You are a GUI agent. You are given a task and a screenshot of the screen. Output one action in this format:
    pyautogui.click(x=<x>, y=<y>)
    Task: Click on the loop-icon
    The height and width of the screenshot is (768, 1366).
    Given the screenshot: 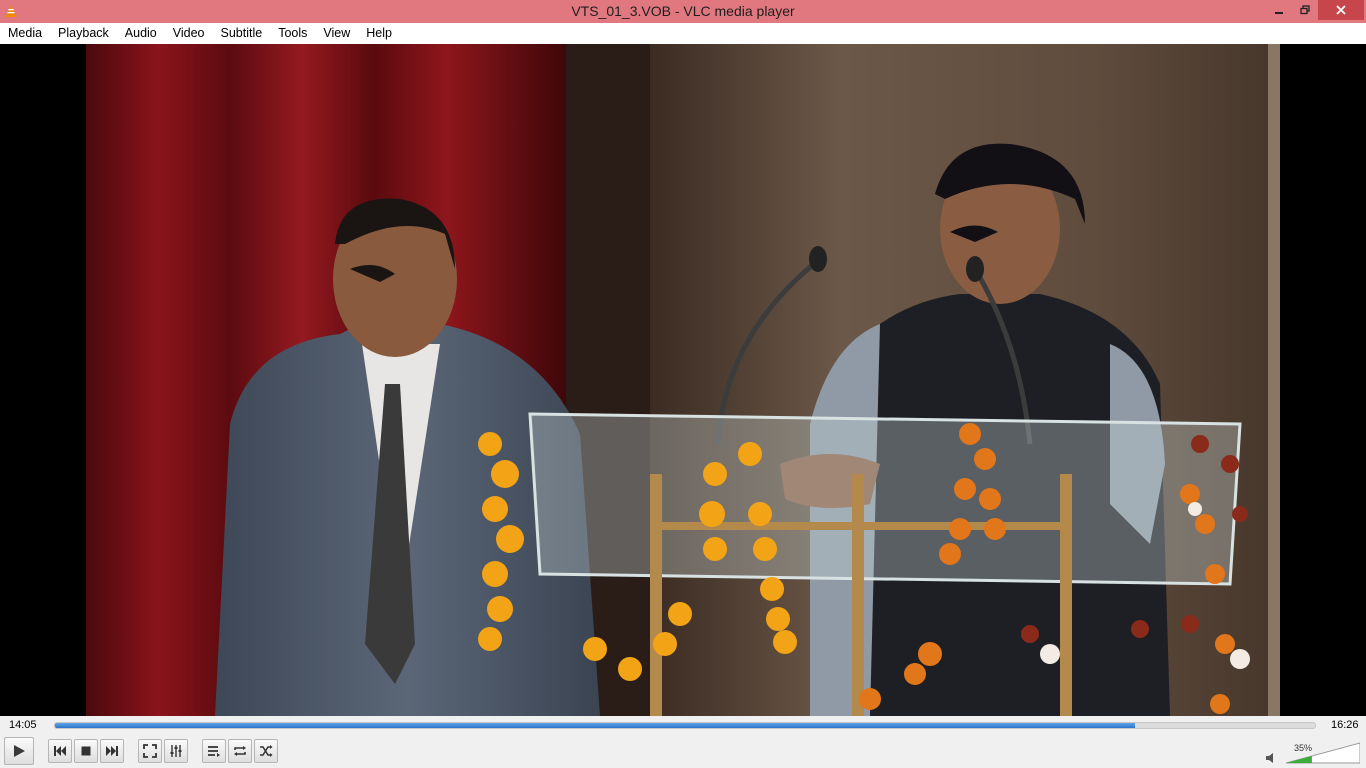 What is the action you would take?
    pyautogui.click(x=240, y=751)
    